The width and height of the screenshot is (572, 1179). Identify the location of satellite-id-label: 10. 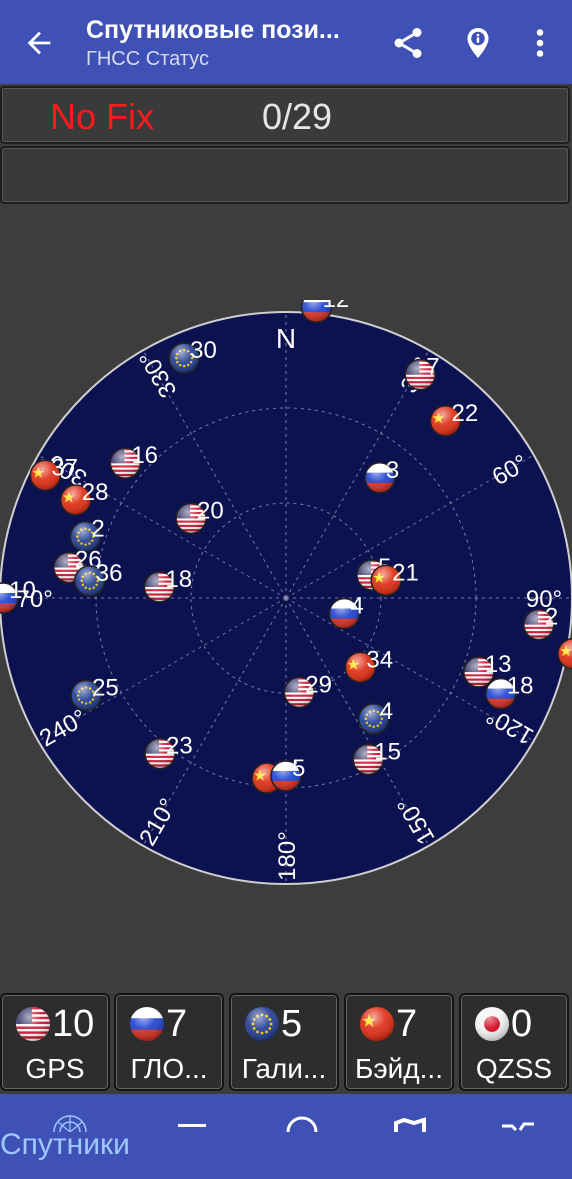
(22, 590).